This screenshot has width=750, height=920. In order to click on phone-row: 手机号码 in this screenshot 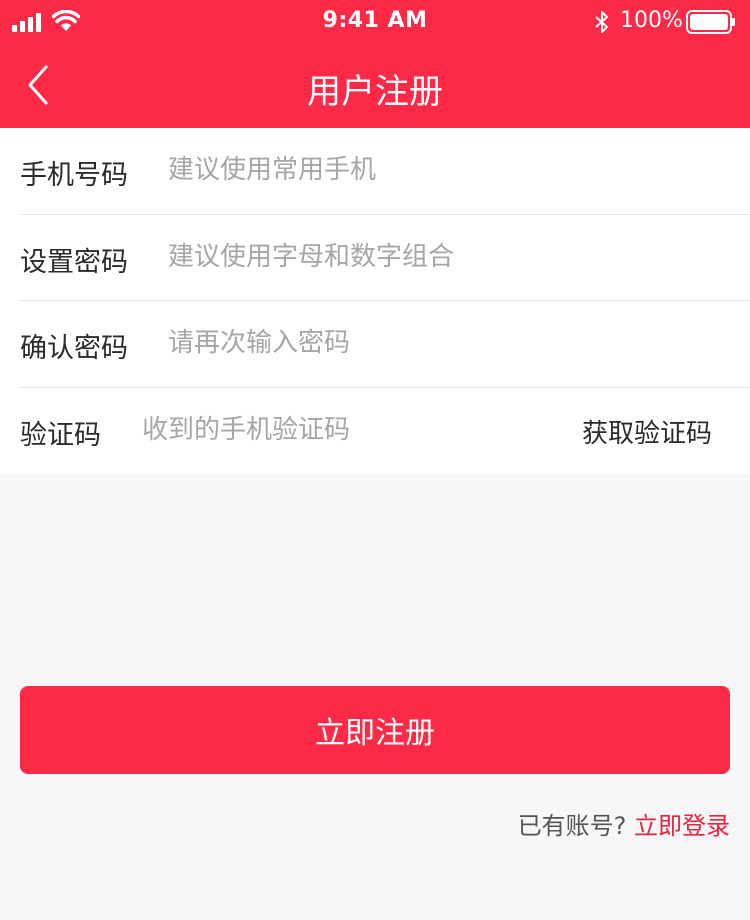, I will do `click(385, 171)`.